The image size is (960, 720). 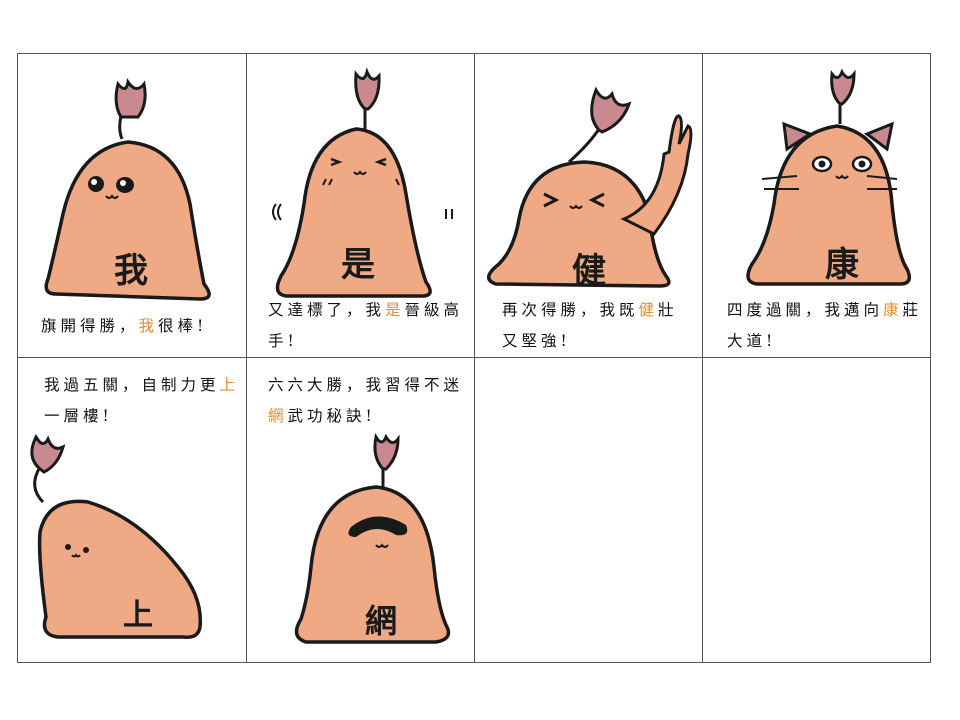 I want to click on sticker-cell-4: 康 四度過關，我邁向康莊大道!, so click(x=817, y=205).